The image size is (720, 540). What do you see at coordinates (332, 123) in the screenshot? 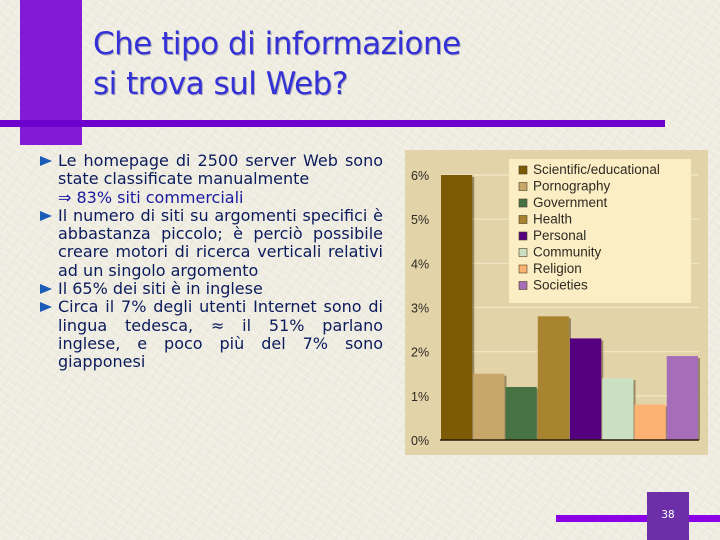
I see `title-underline` at bounding box center [332, 123].